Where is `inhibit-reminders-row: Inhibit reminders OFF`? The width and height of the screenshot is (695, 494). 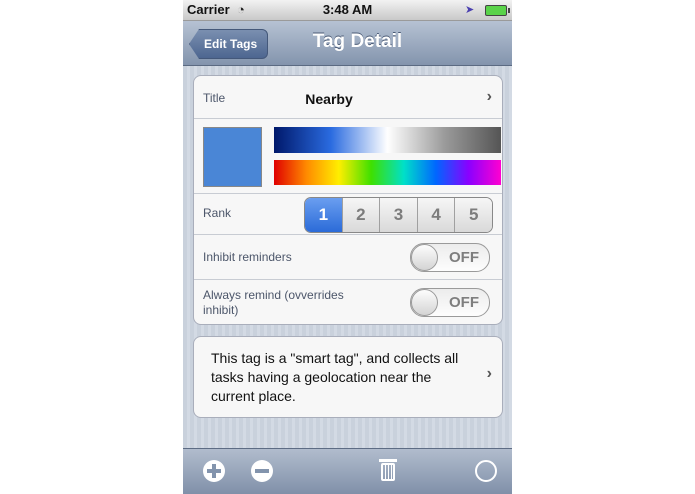
inhibit-reminders-row: Inhibit reminders OFF is located at coordinates (348, 257).